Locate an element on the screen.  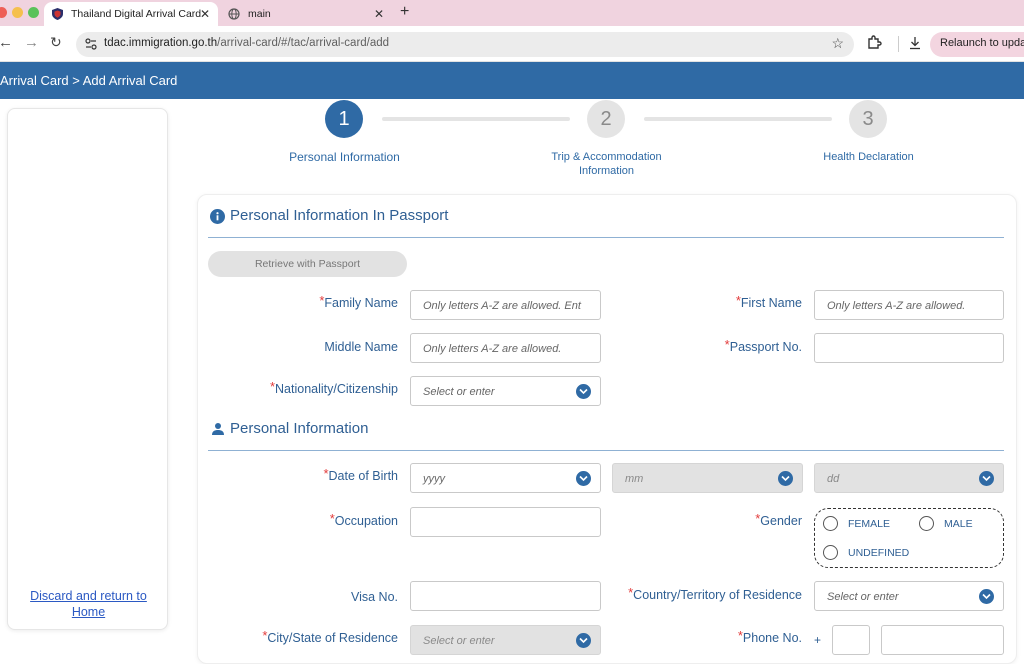
dob-day-select: dd is located at coordinates (909, 478).